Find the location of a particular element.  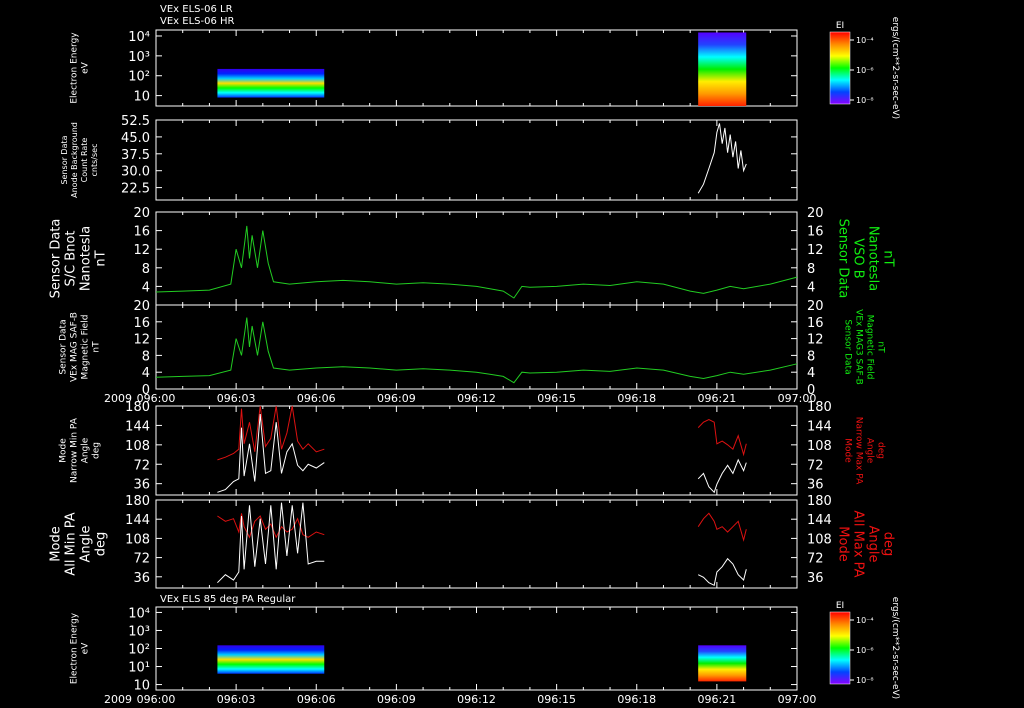

header-line-1: VEx ELS-06 LR is located at coordinates (196, 9).